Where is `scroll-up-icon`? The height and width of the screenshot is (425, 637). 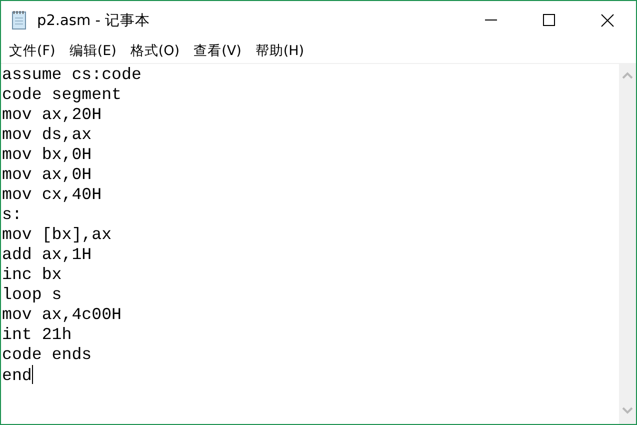 scroll-up-icon is located at coordinates (627, 75).